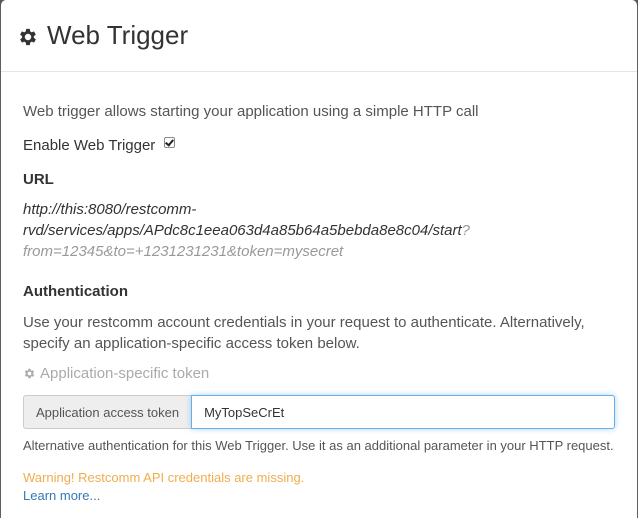  I want to click on url-query: from=12345&to=+1231231231&token=mysecret, so click(183, 251).